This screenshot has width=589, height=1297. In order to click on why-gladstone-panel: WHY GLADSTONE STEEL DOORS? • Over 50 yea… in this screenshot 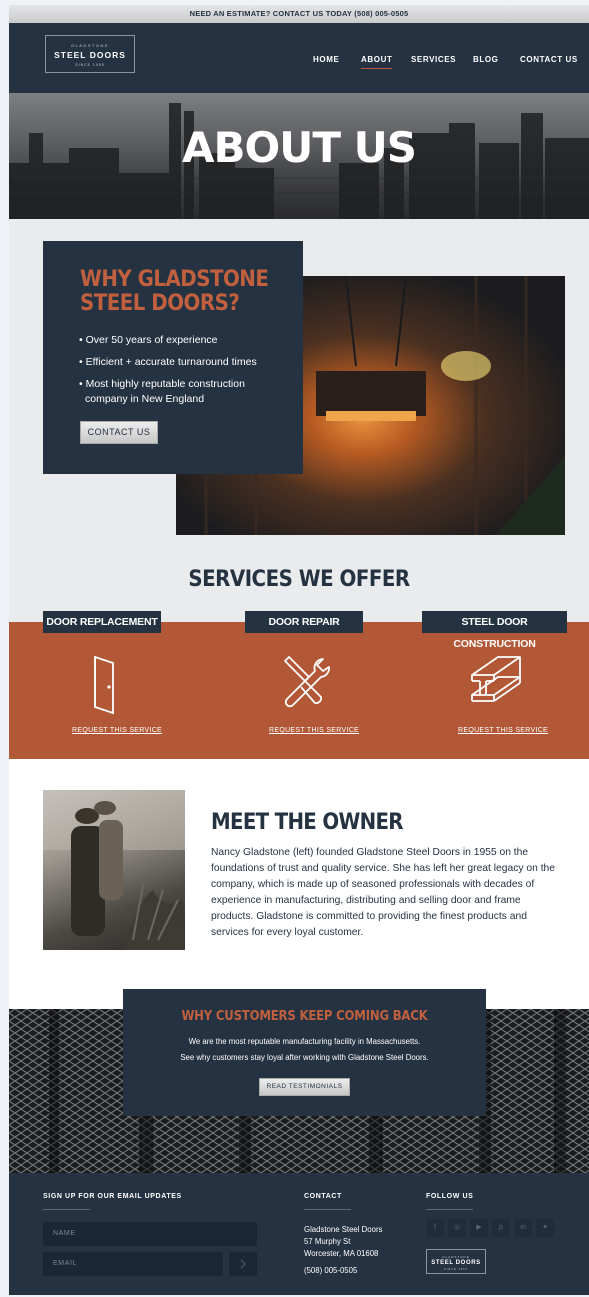, I will do `click(173, 357)`.